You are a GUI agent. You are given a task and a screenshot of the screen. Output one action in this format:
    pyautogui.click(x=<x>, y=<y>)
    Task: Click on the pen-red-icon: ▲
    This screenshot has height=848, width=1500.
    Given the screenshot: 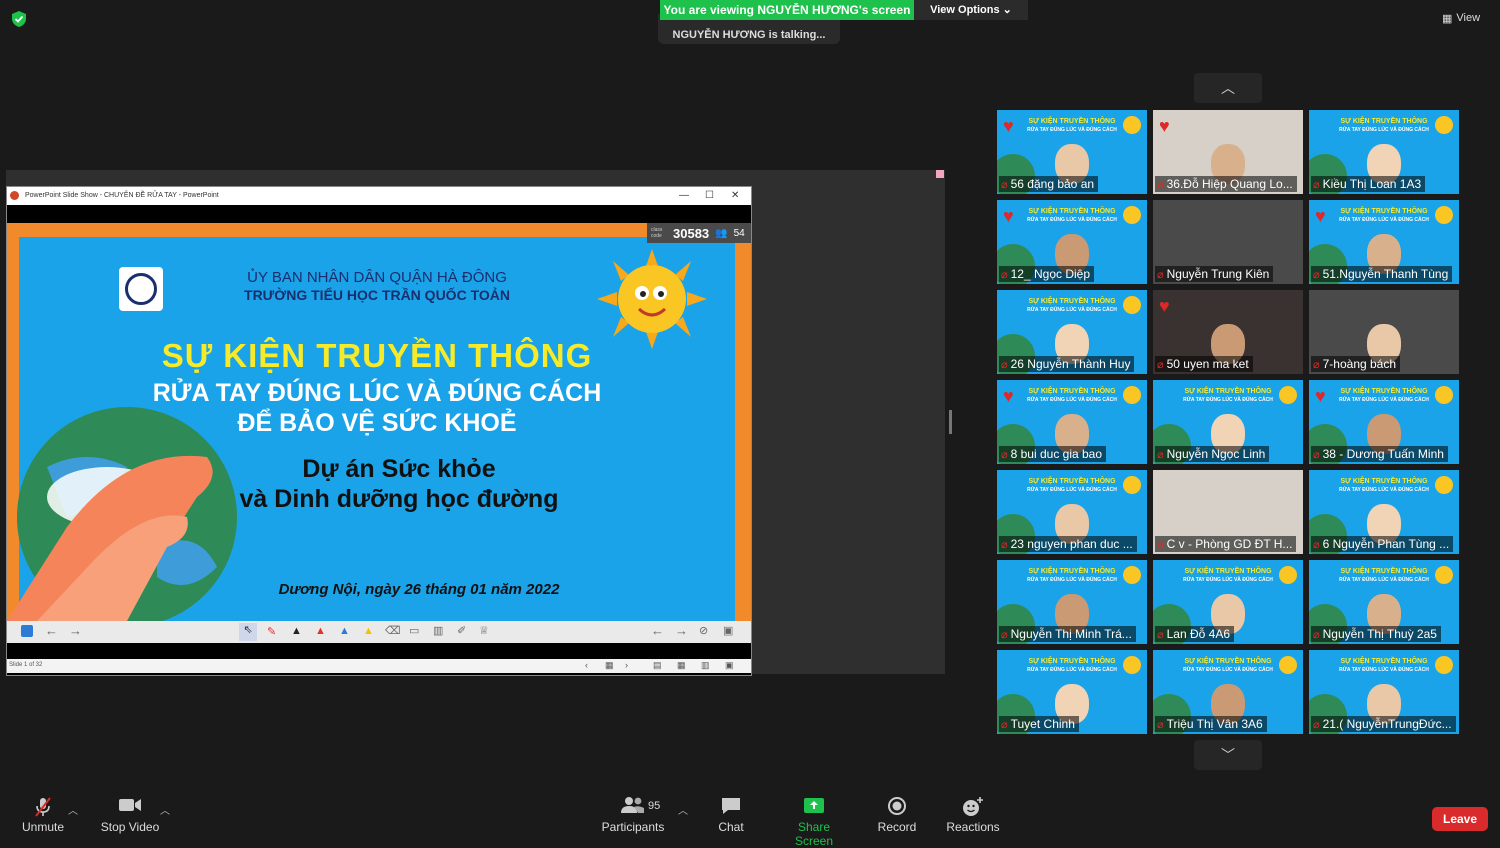 What is the action you would take?
    pyautogui.click(x=320, y=631)
    